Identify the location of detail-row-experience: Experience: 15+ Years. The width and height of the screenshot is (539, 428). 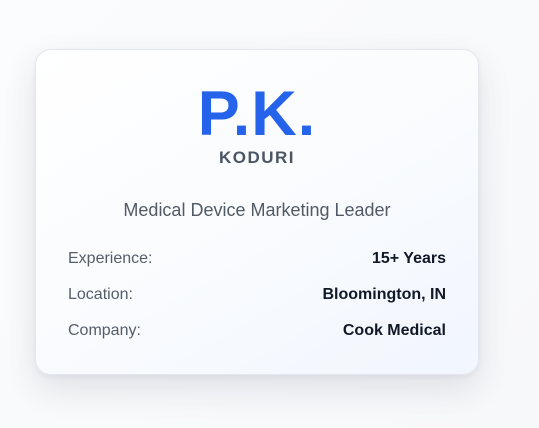
(257, 259).